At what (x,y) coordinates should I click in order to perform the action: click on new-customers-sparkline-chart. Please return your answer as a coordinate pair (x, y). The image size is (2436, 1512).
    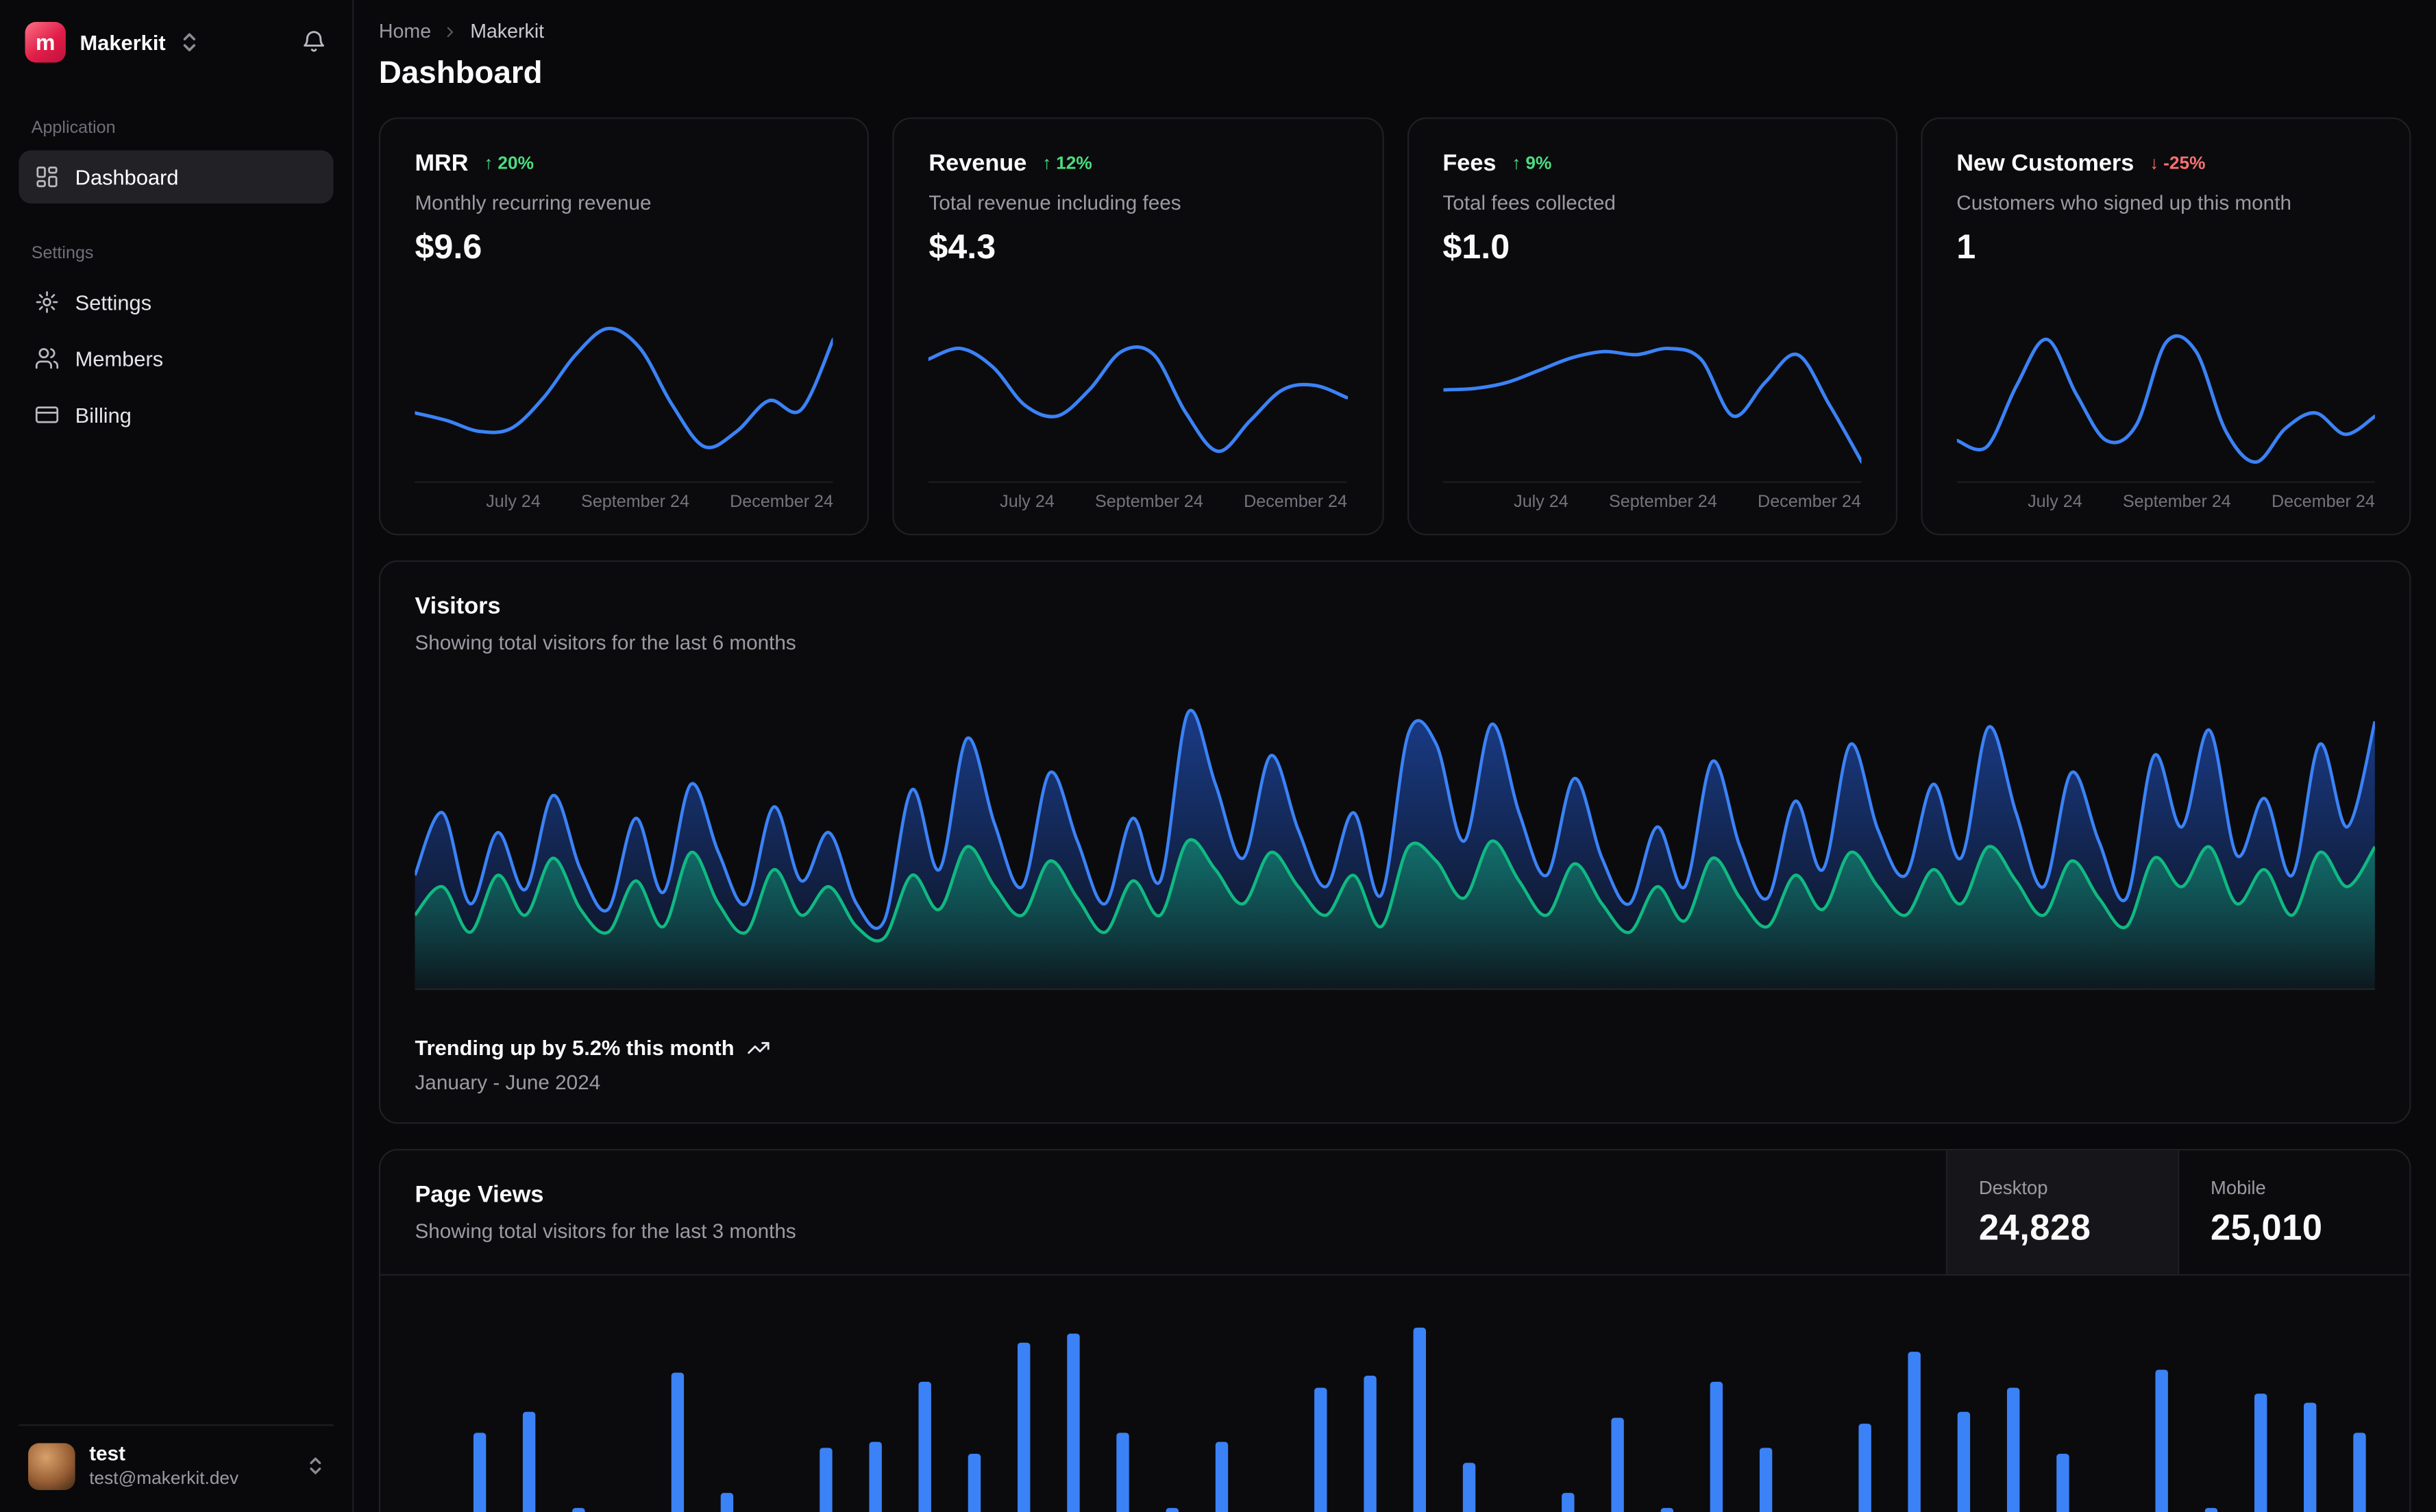
    Looking at the image, I should click on (2165, 408).